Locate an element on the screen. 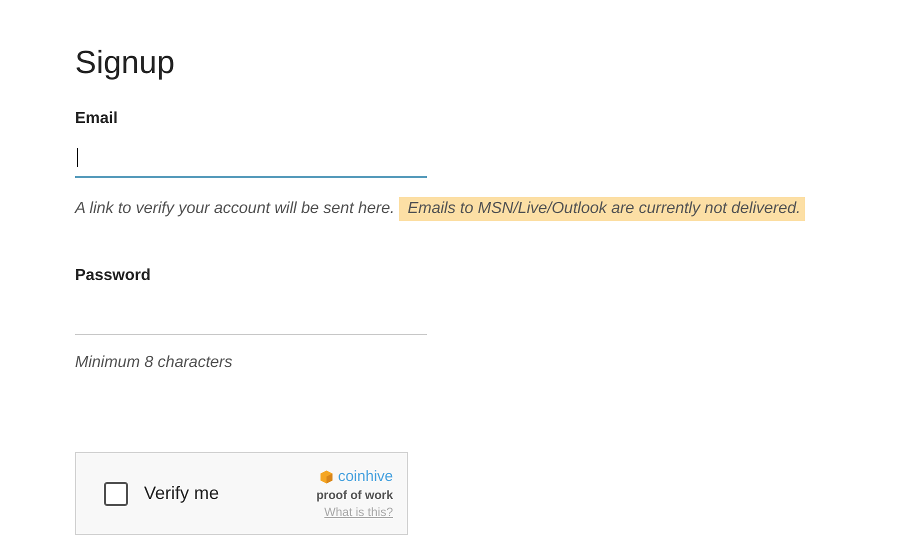 Image resolution: width=900 pixels, height=555 pixels. field-label: Email is located at coordinates (97, 119).